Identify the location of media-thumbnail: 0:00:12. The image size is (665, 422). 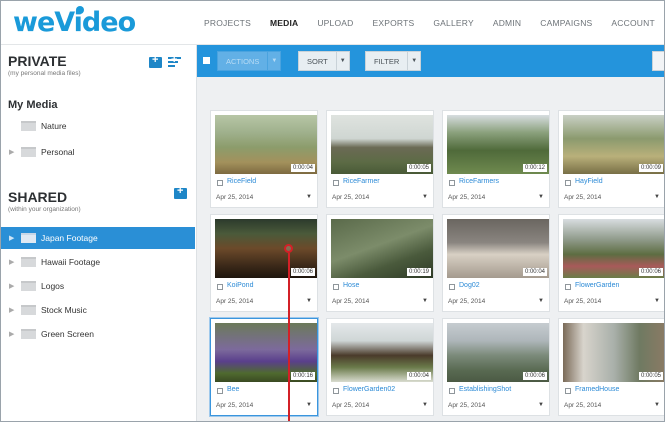
(498, 144).